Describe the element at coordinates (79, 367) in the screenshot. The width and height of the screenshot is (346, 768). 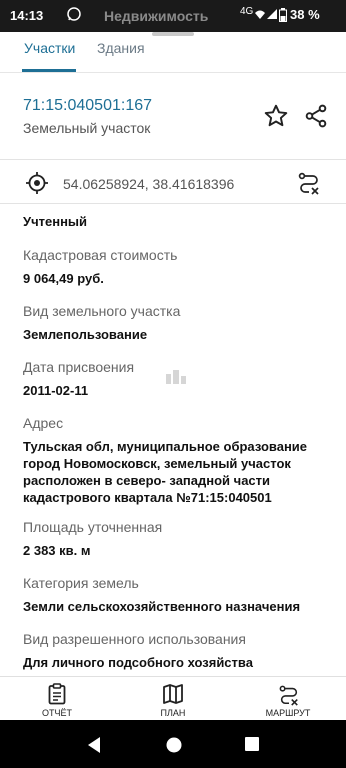
I see `assigned-date-label: Дата присвоения` at that location.